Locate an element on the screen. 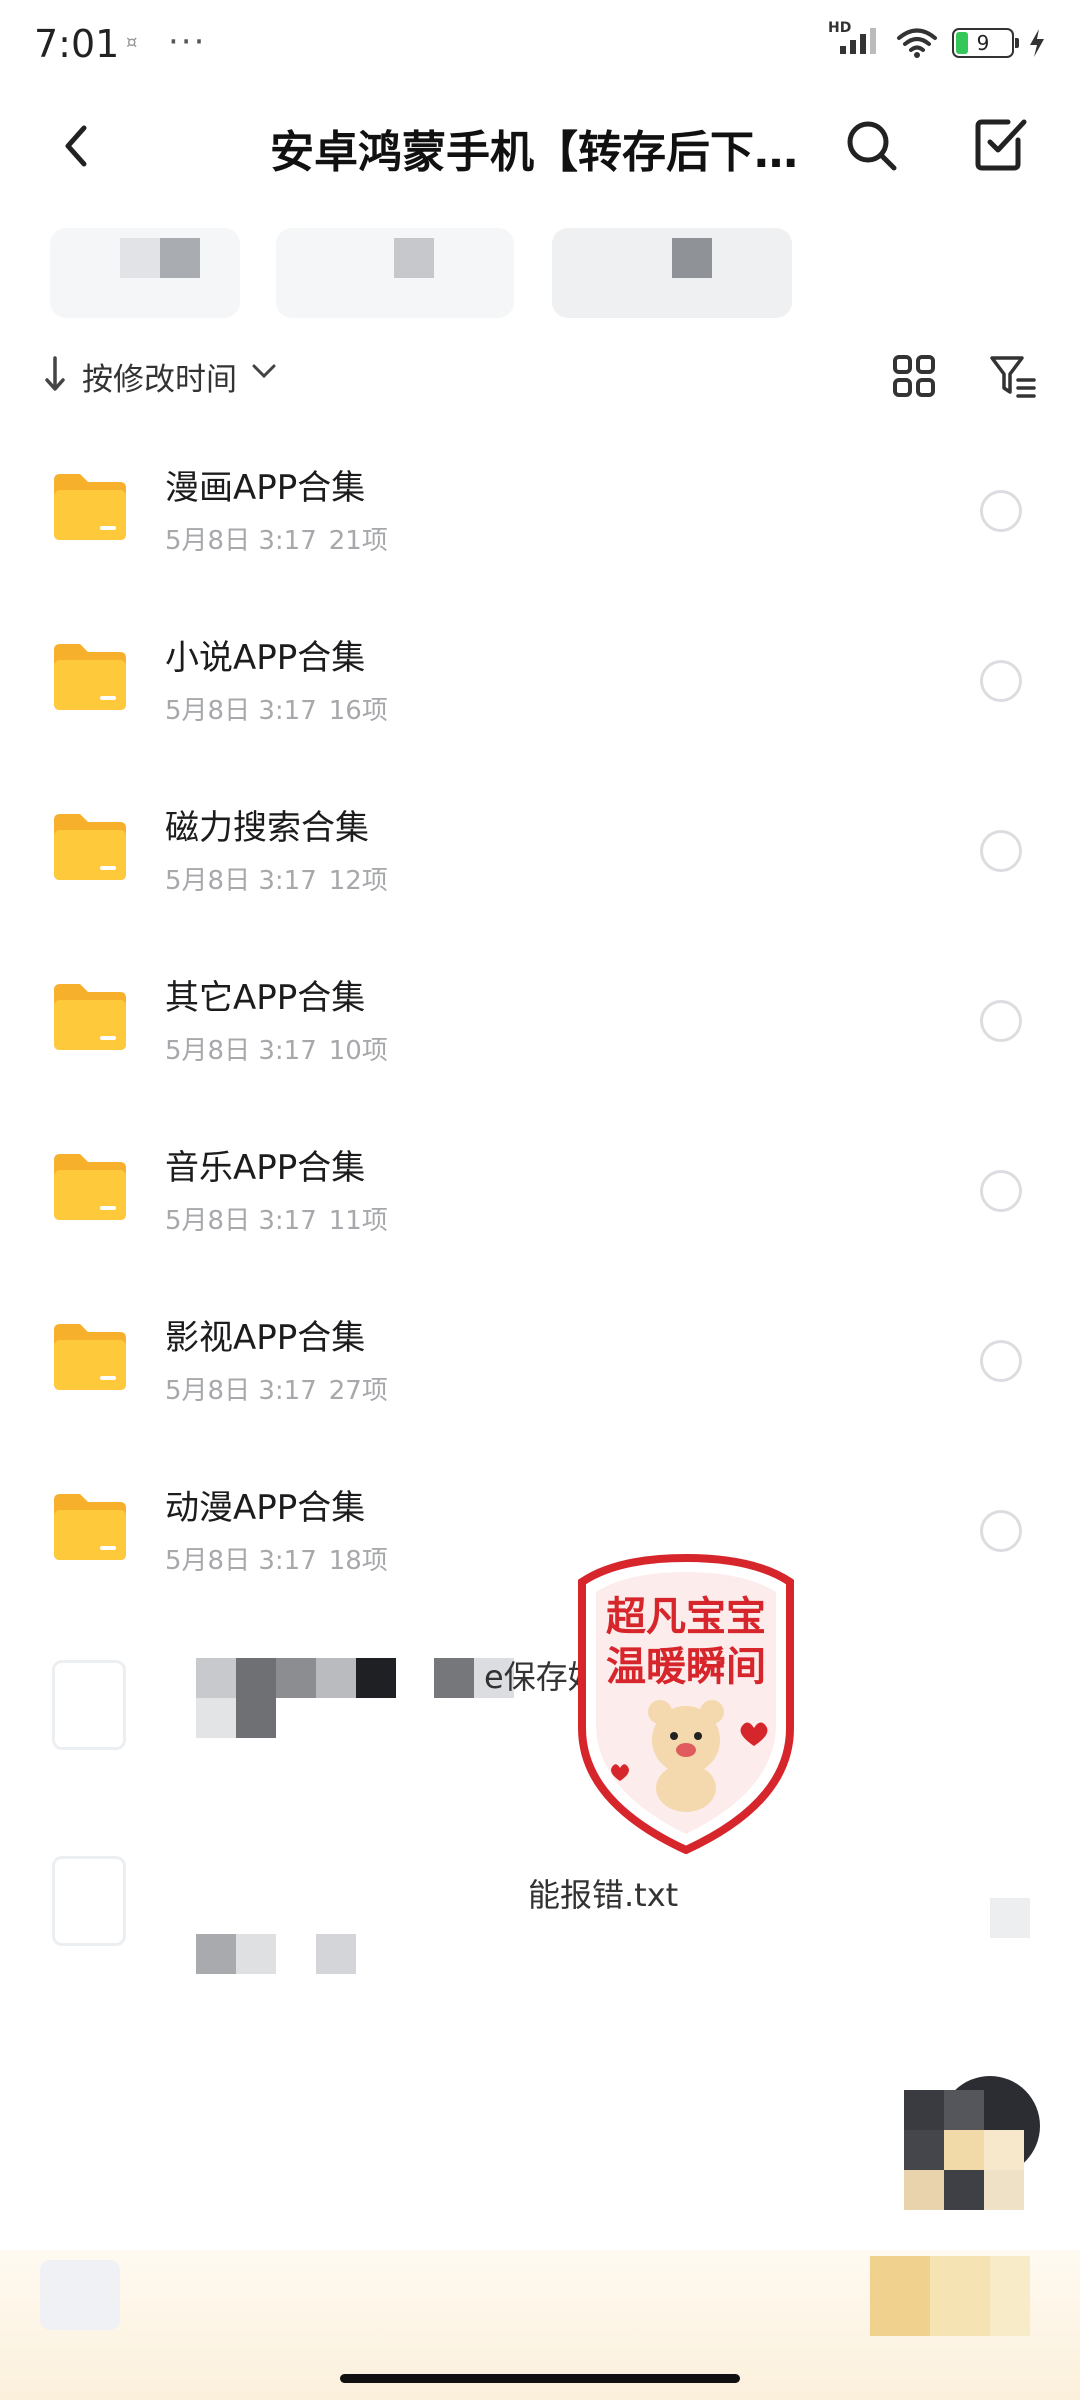  file-meta: 5月8日 3:17 11项 is located at coordinates (276, 1221).